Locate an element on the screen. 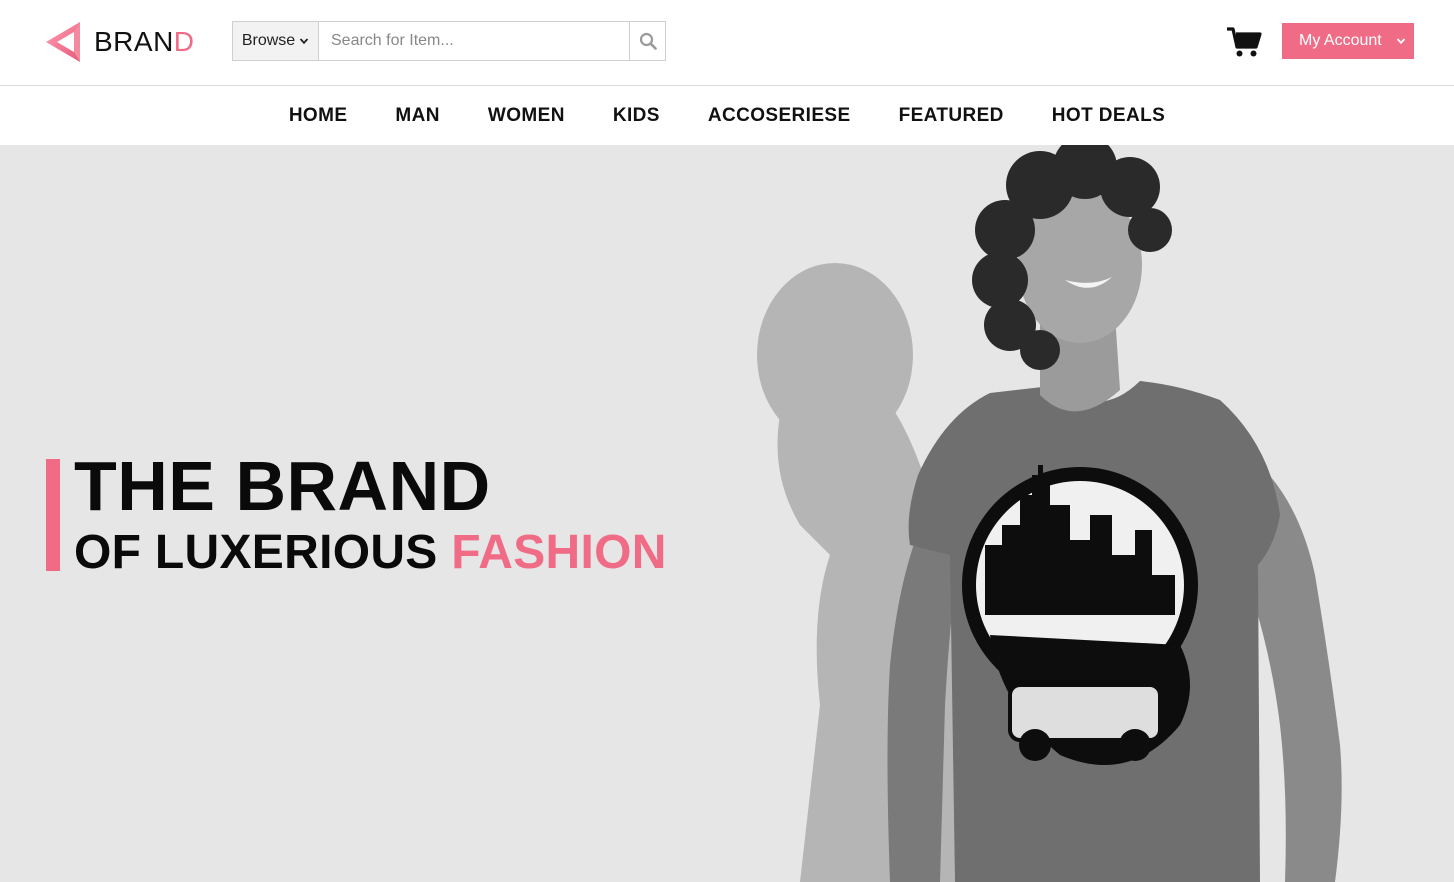 The height and width of the screenshot is (882, 1454). nav-item-man: MAN is located at coordinates (417, 116).